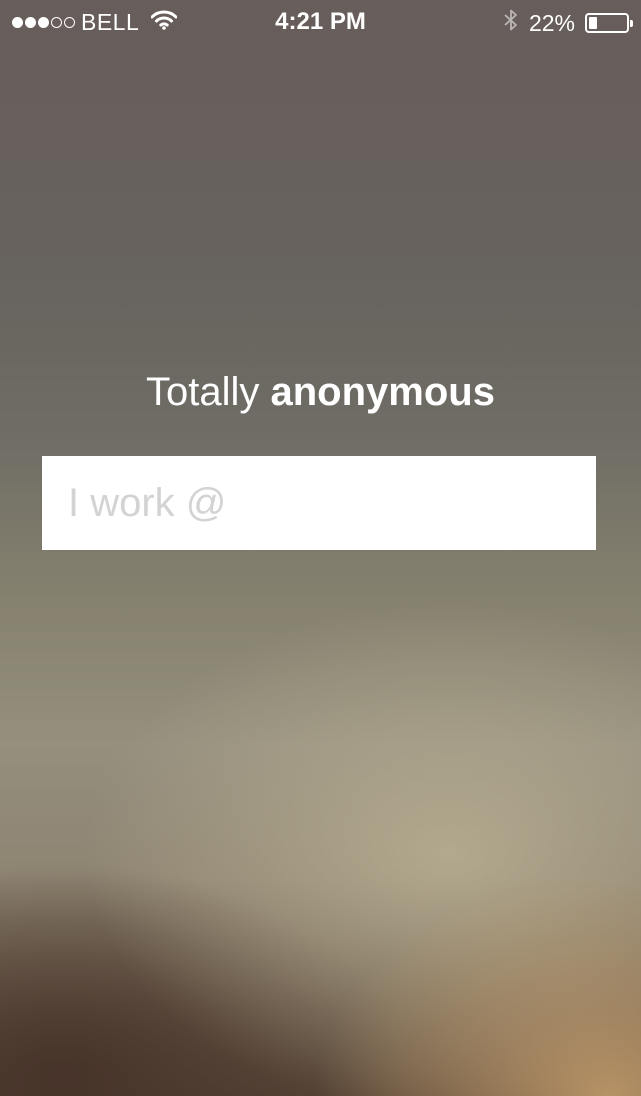 This screenshot has width=641, height=1096. I want to click on battery-icon, so click(609, 23).